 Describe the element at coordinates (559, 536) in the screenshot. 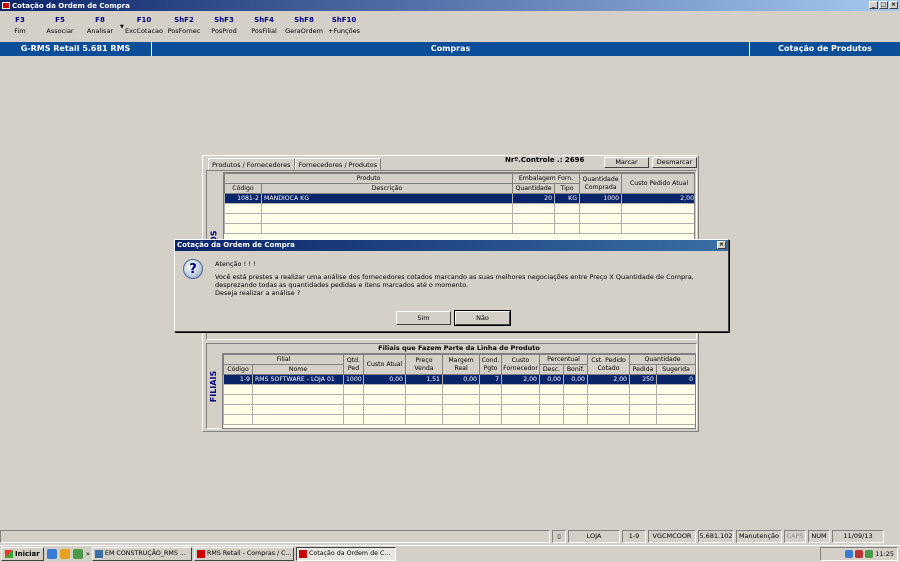

I see `document-icon: ▯` at that location.